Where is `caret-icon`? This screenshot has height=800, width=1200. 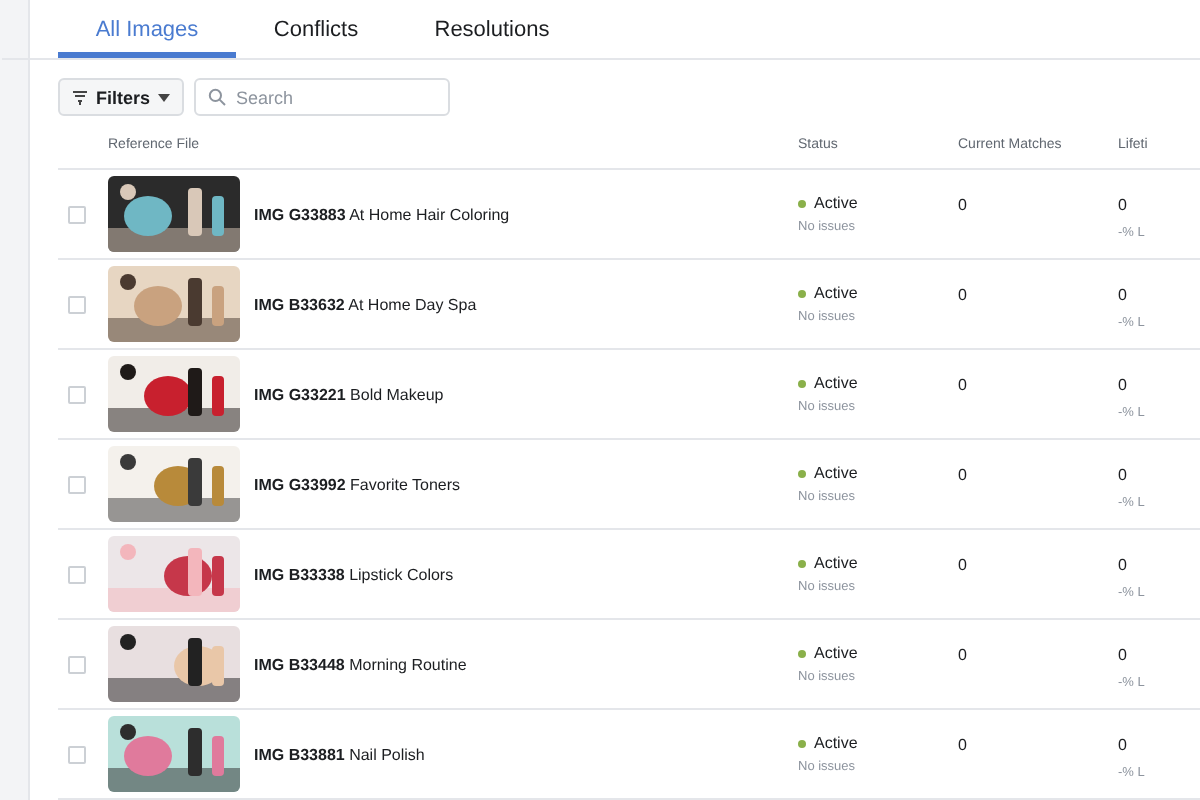
caret-icon is located at coordinates (164, 97).